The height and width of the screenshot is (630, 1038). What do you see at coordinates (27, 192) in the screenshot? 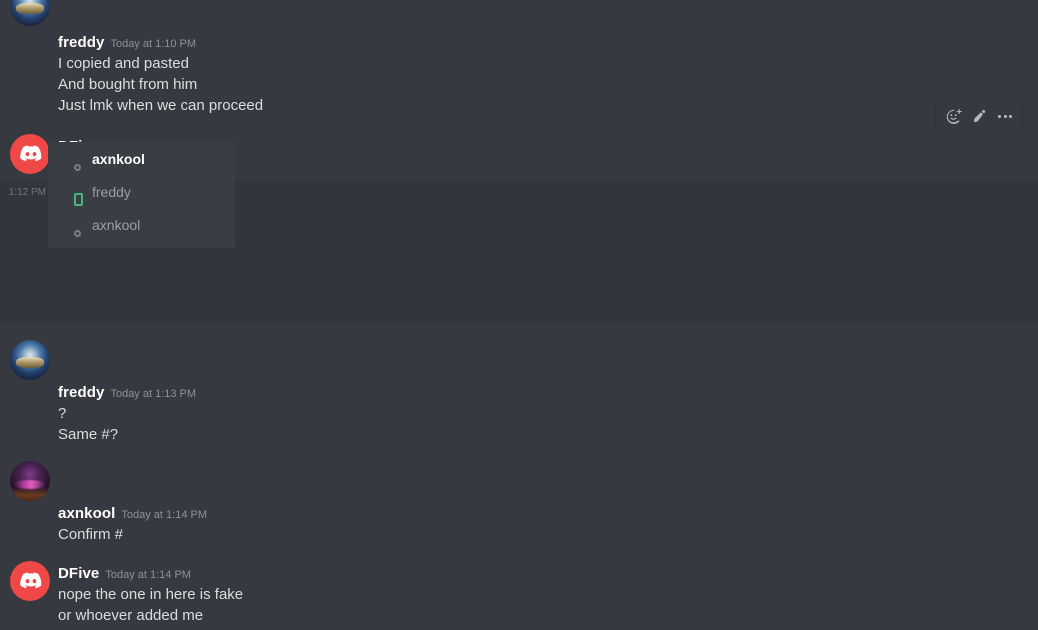
I see `message-gutter-timestamp: 1:12 PM` at bounding box center [27, 192].